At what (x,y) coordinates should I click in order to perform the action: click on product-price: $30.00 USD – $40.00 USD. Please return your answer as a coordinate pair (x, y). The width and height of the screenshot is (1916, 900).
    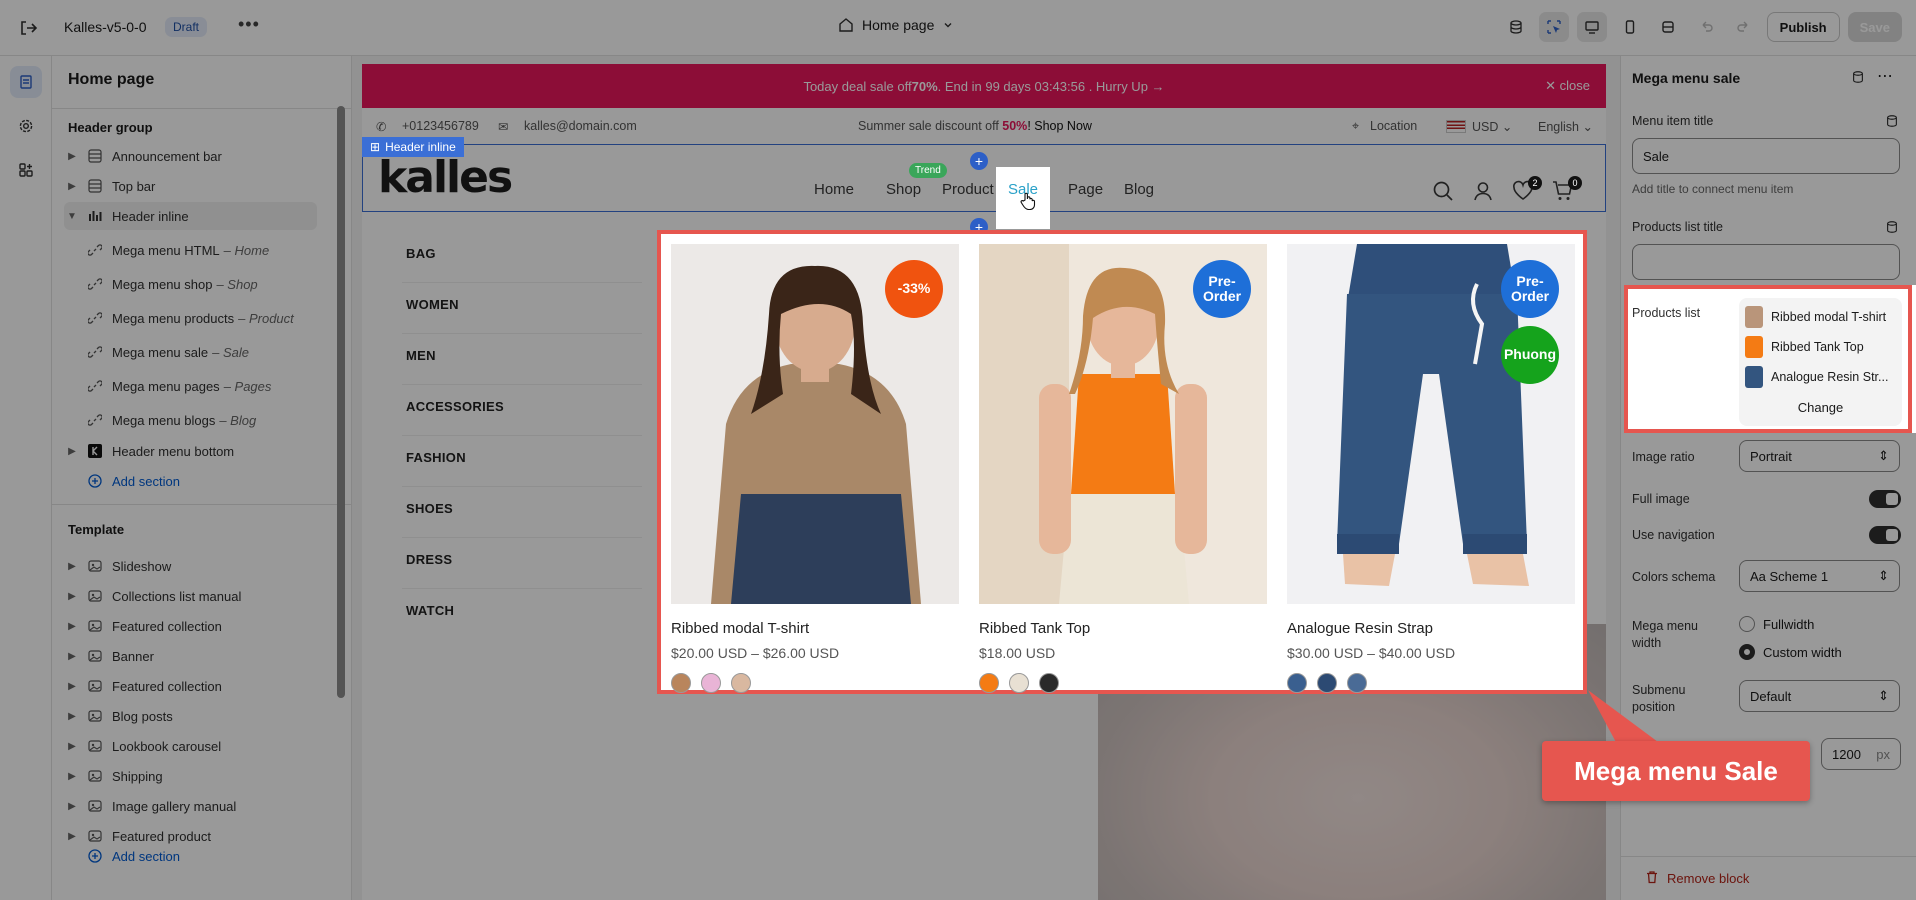
    Looking at the image, I should click on (1371, 653).